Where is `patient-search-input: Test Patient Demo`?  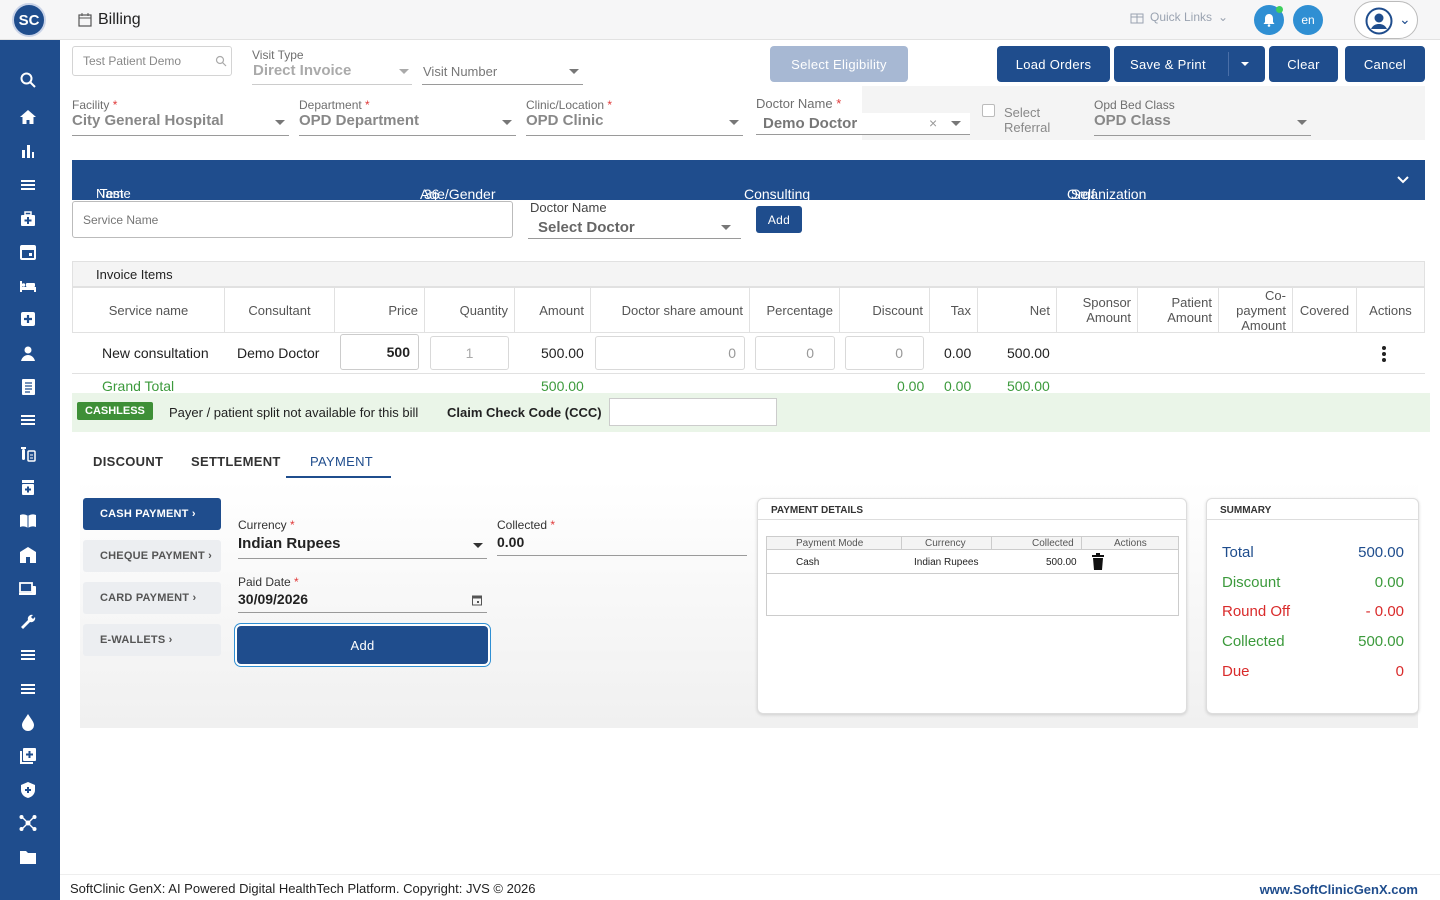
patient-search-input: Test Patient Demo is located at coordinates (152, 61).